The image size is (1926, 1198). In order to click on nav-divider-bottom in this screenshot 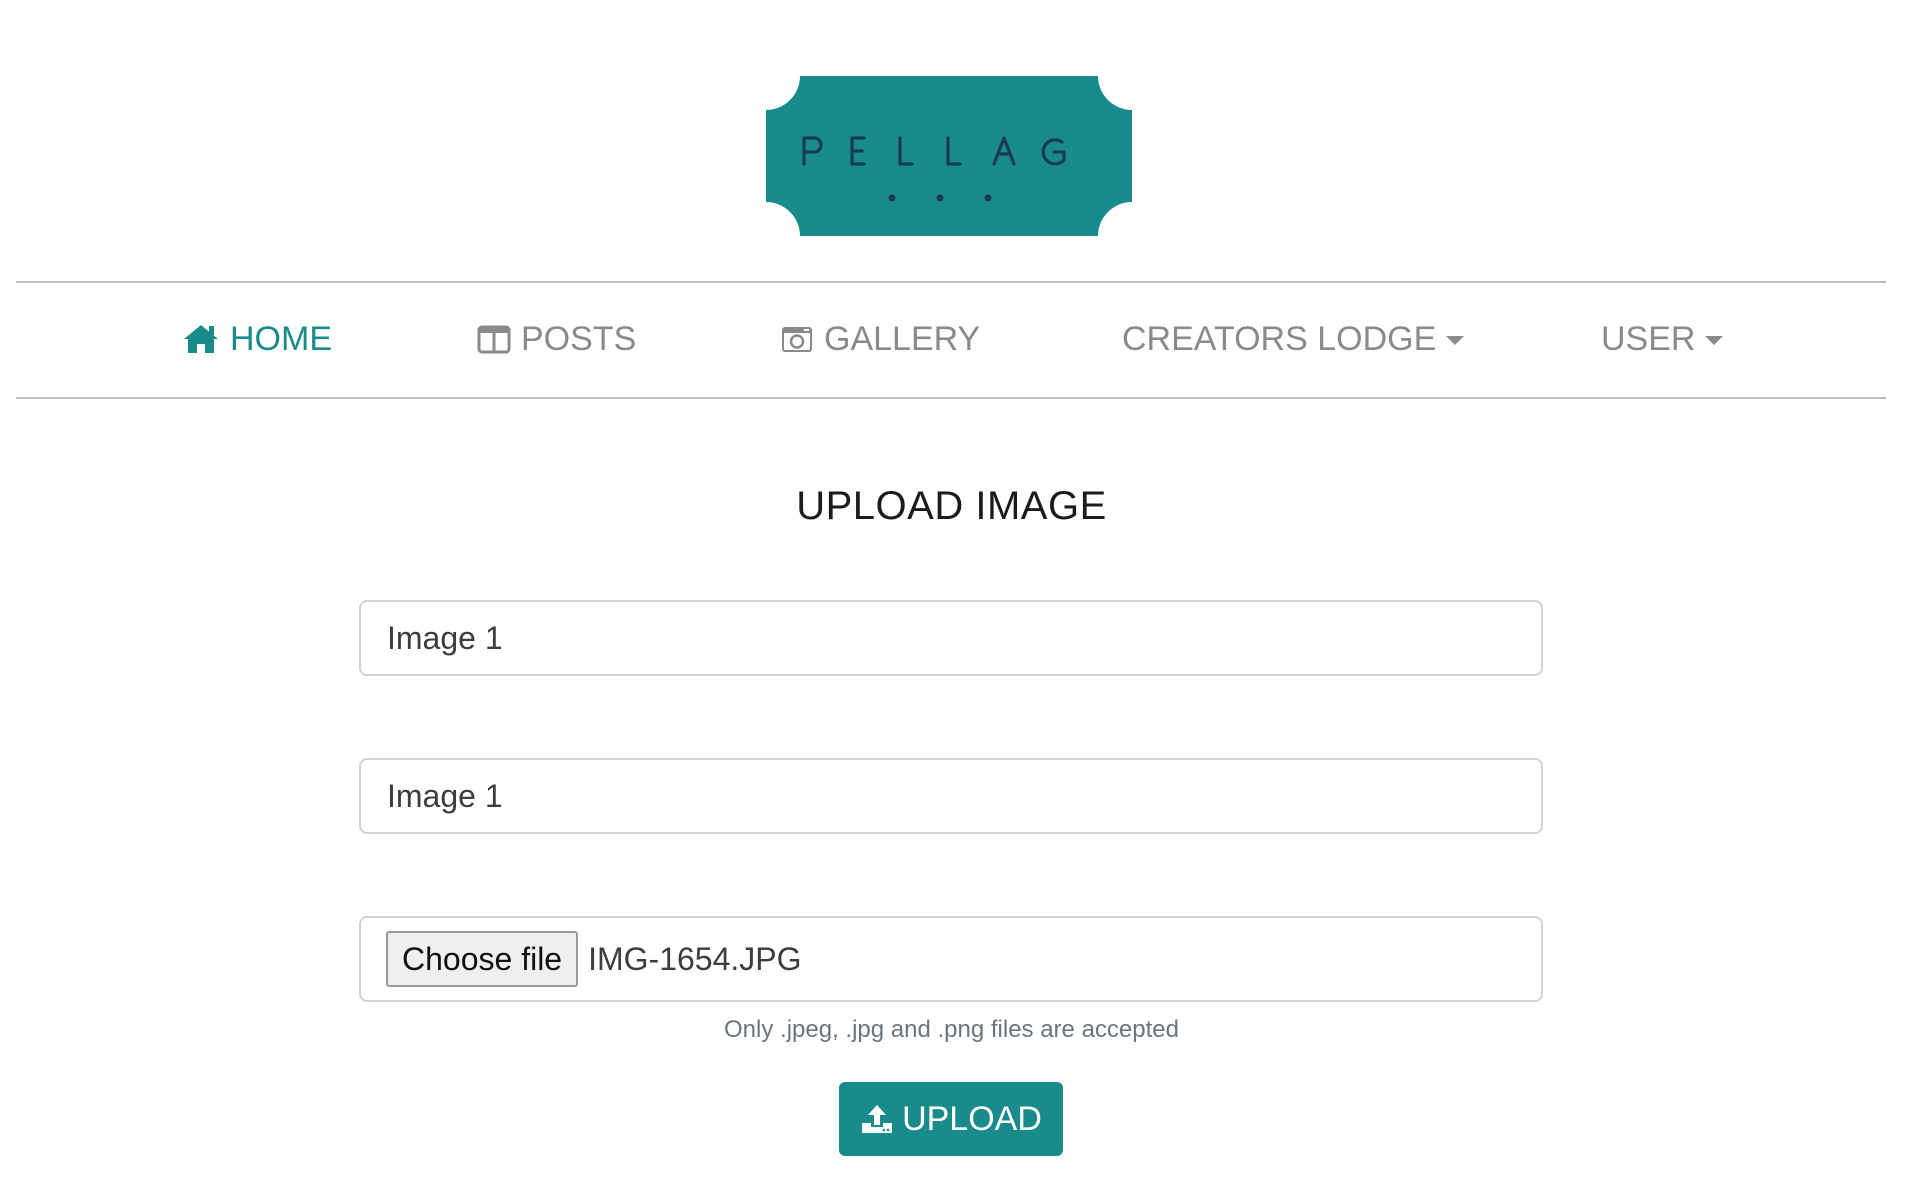, I will do `click(951, 398)`.